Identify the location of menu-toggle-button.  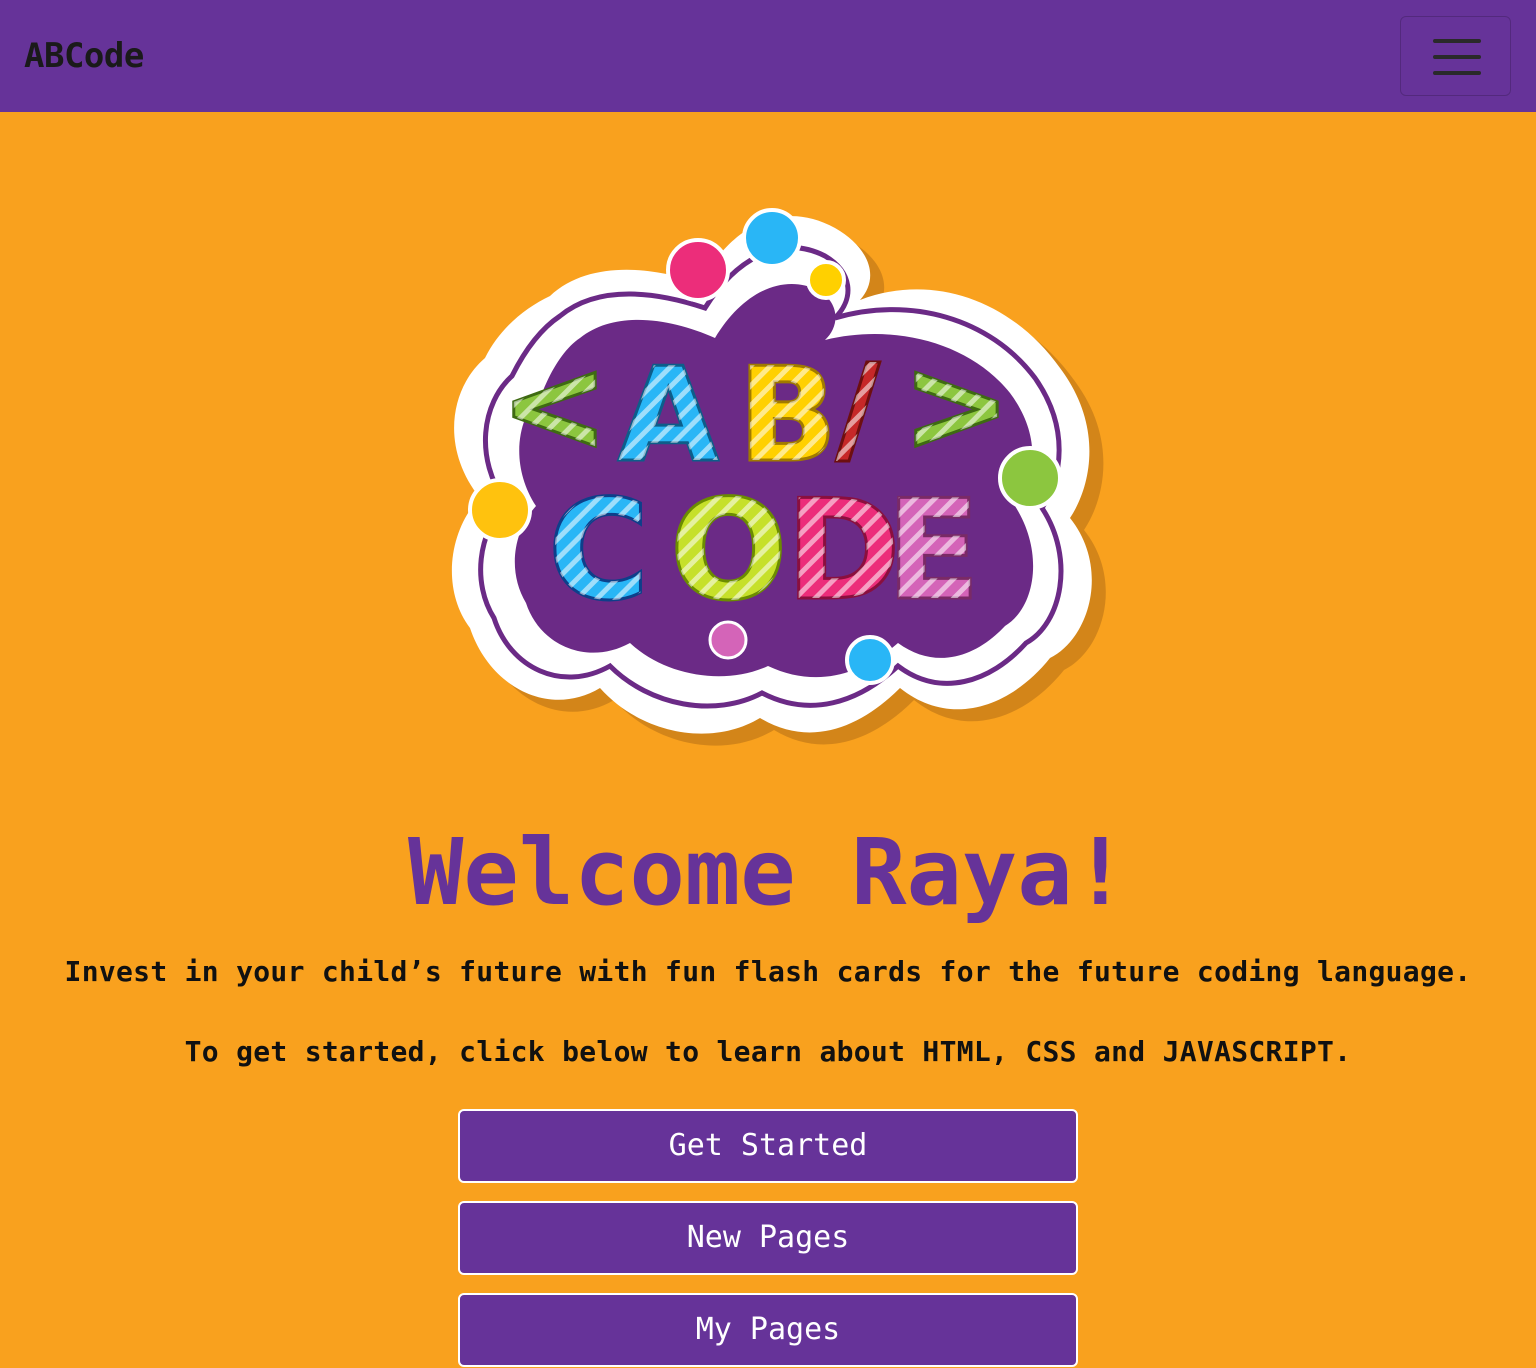
(1455, 56).